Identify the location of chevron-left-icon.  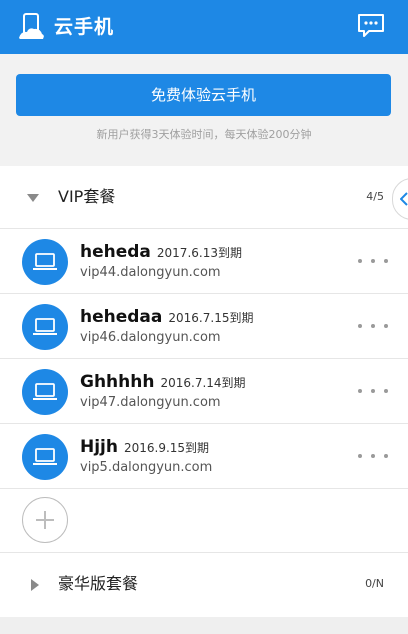
(404, 199).